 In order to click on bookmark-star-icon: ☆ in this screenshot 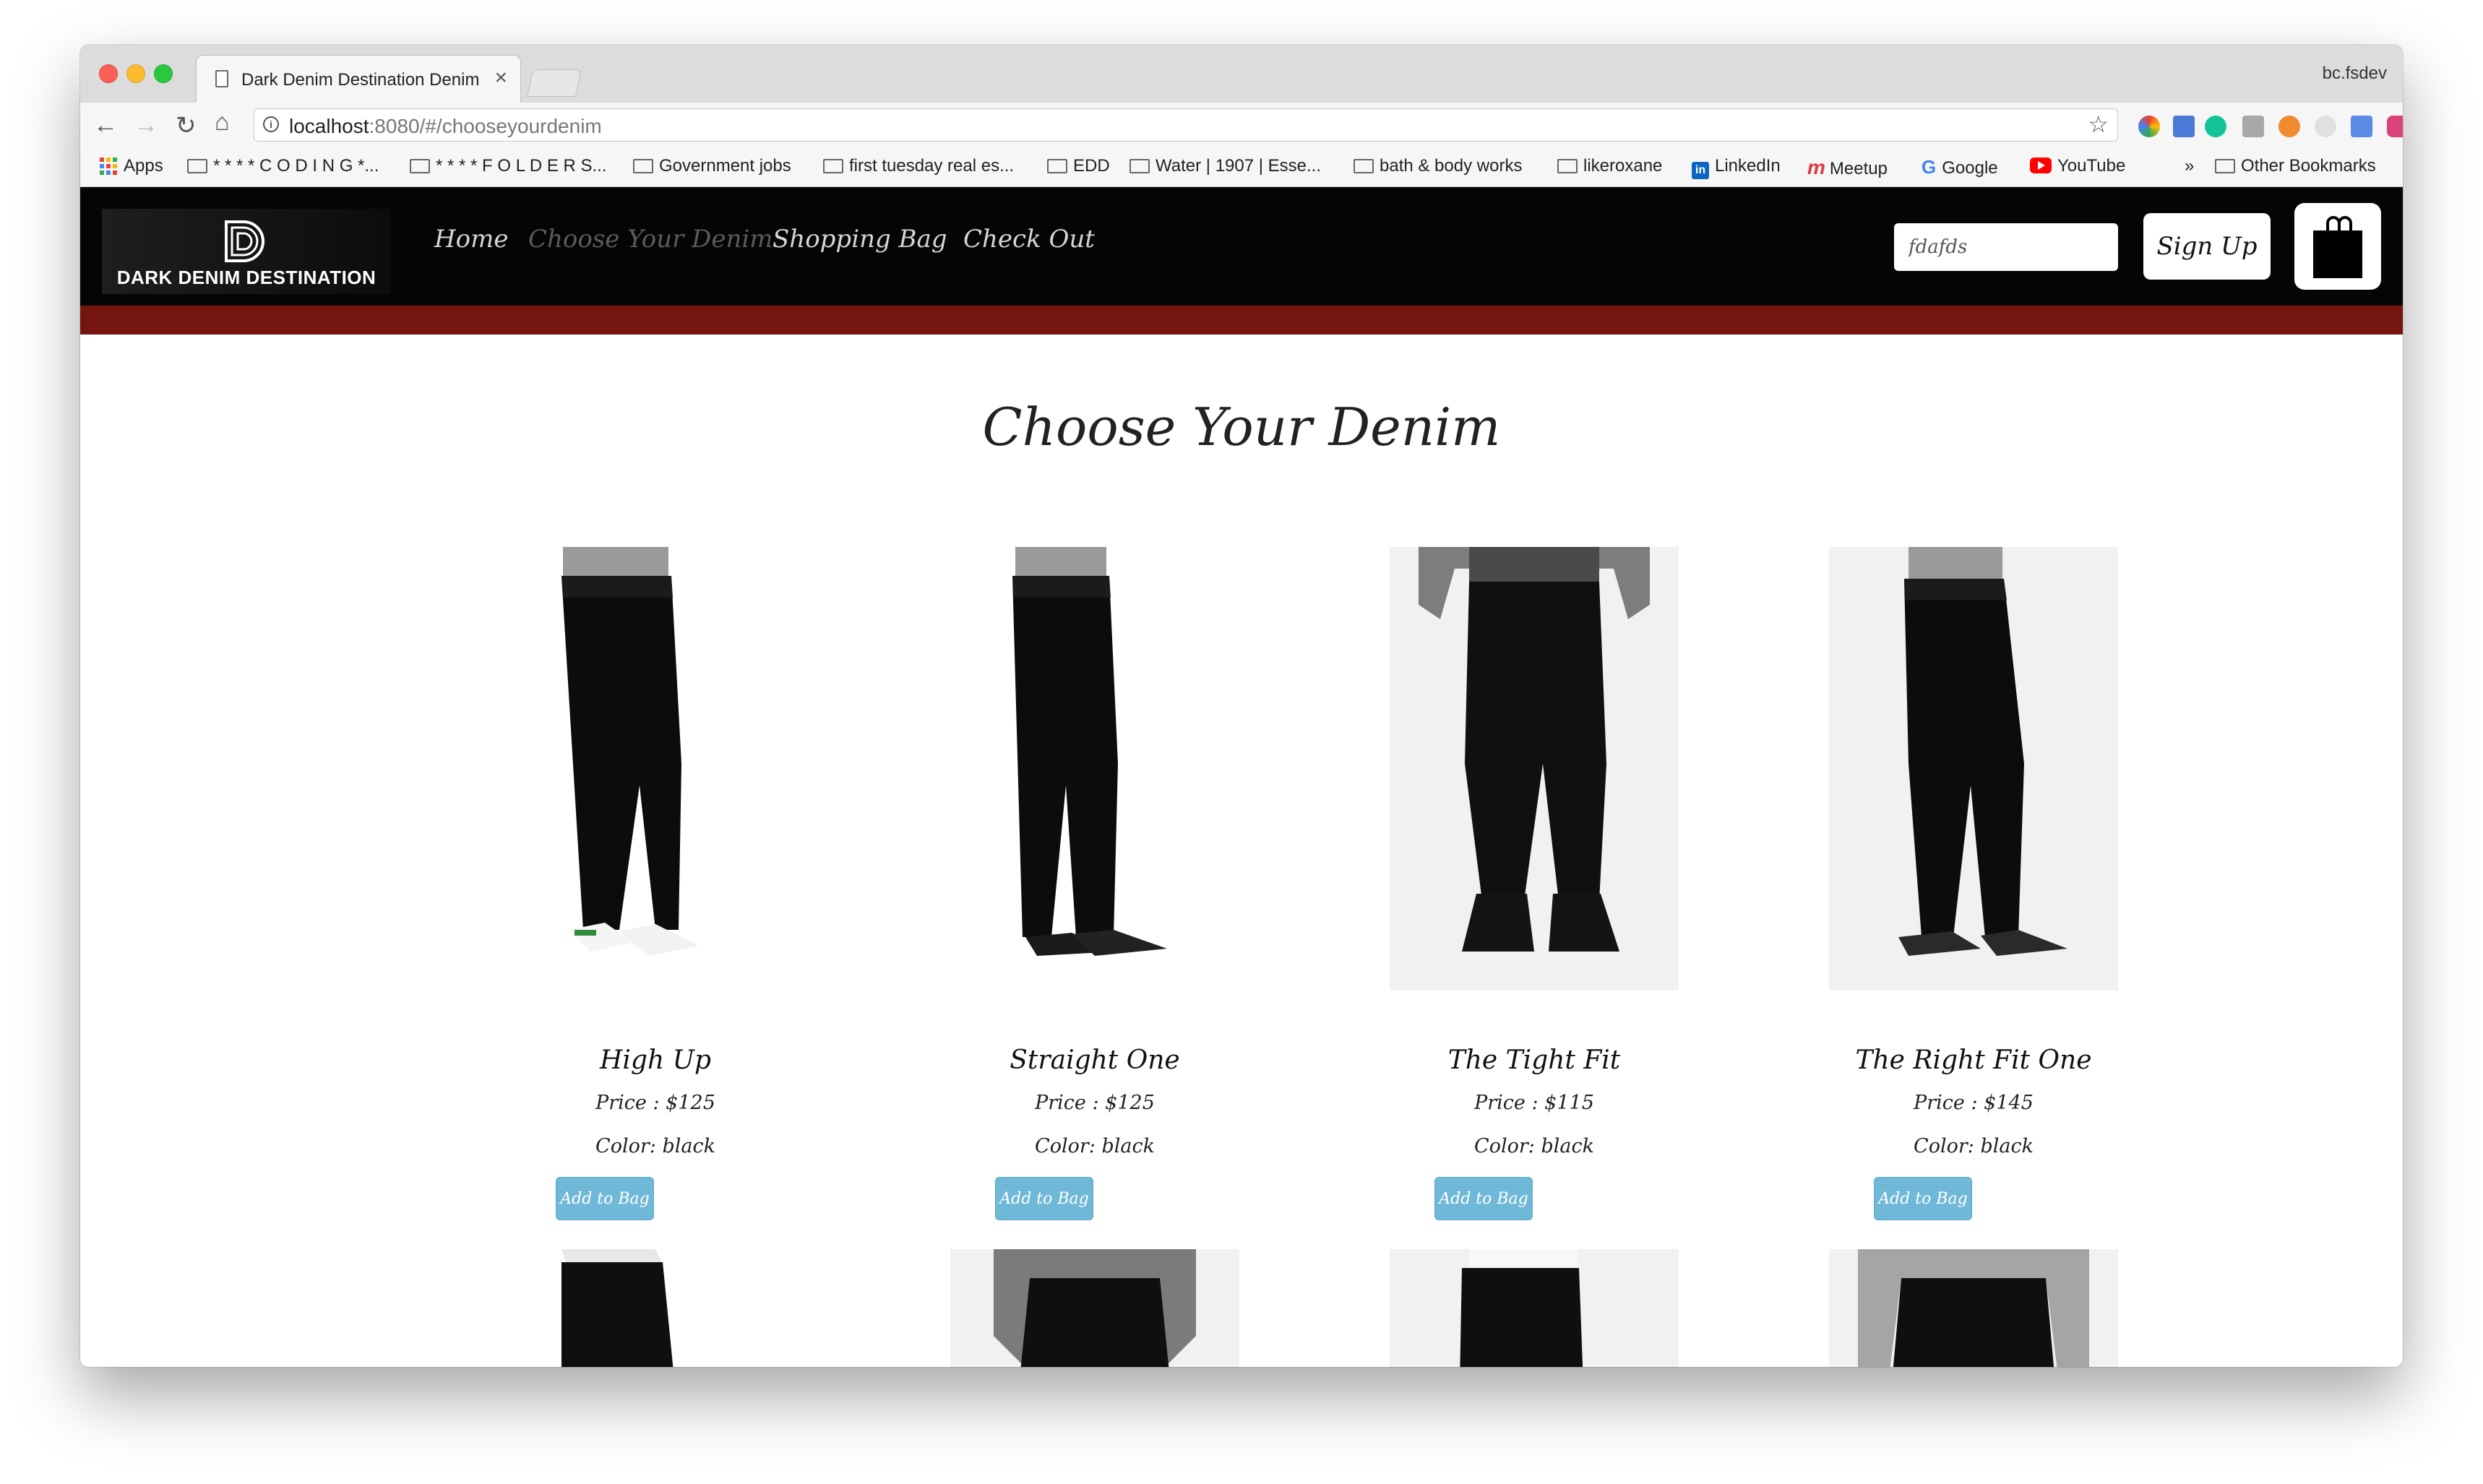, I will do `click(2098, 124)`.